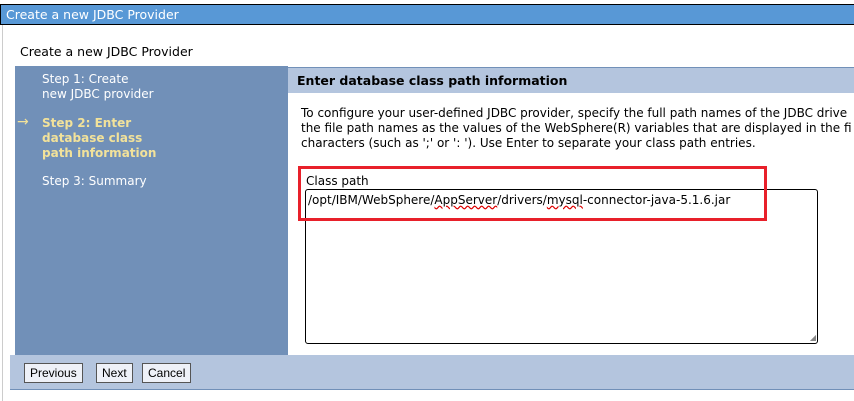 Image resolution: width=854 pixels, height=401 pixels. What do you see at coordinates (114, 373) in the screenshot?
I see `next-button: Next` at bounding box center [114, 373].